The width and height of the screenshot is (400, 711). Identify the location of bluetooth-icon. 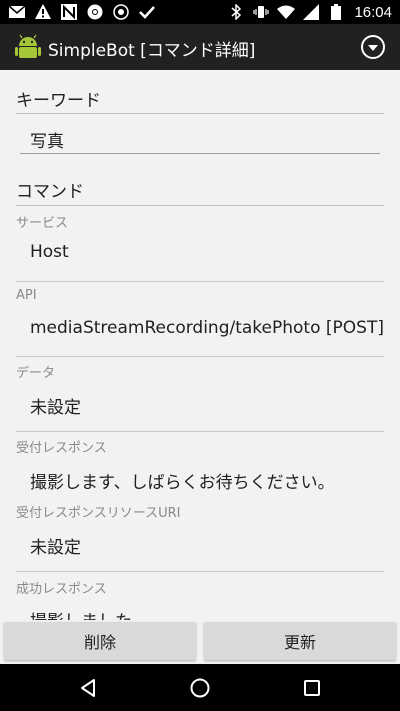
(236, 12).